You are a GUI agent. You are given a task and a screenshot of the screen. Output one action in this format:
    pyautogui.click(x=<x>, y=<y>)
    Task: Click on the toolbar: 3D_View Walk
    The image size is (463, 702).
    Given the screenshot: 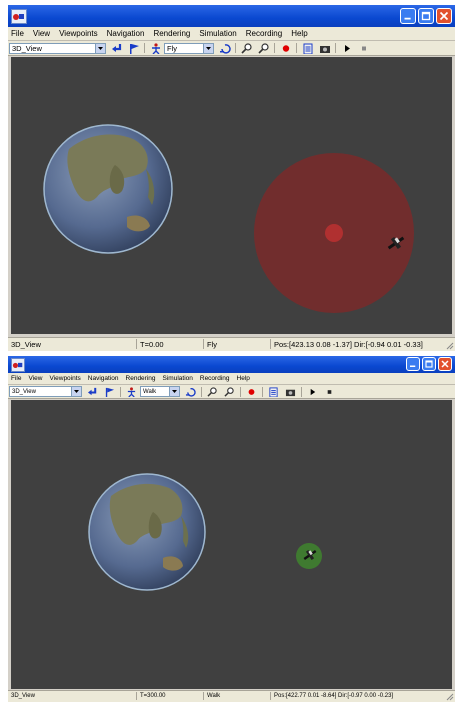 What is the action you would take?
    pyautogui.click(x=231, y=392)
    